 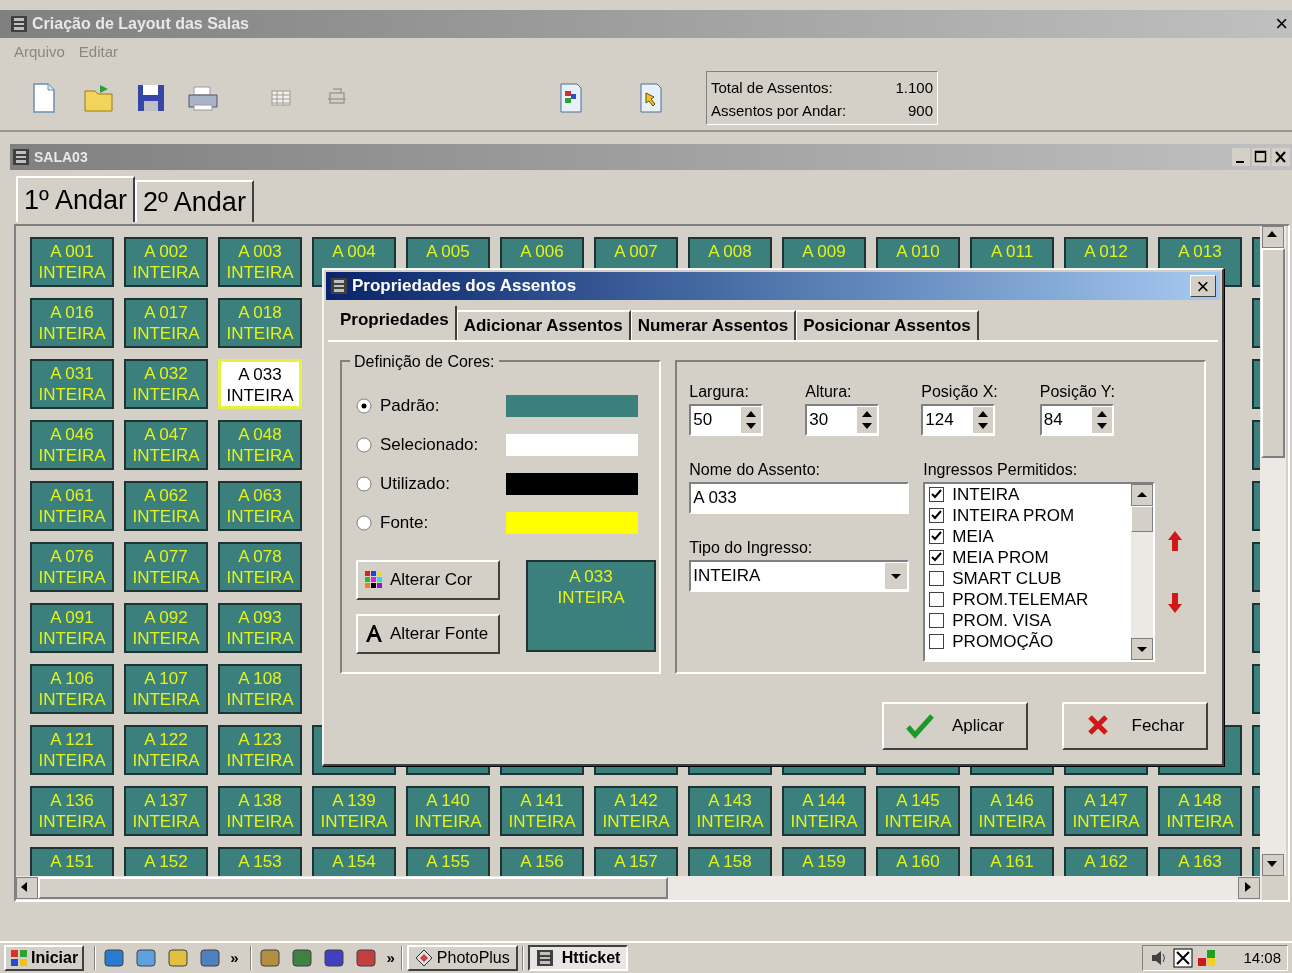 I want to click on number-field: 84, so click(x=1076, y=420).